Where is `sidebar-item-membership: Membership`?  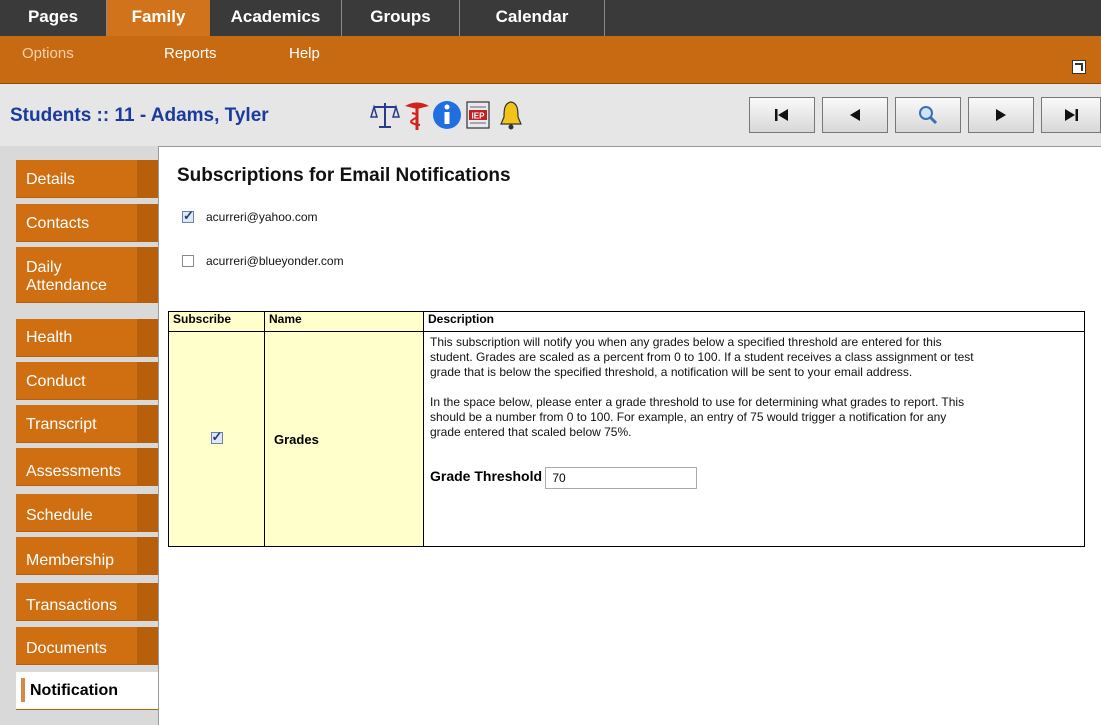
sidebar-item-membership: Membership is located at coordinates (88, 556).